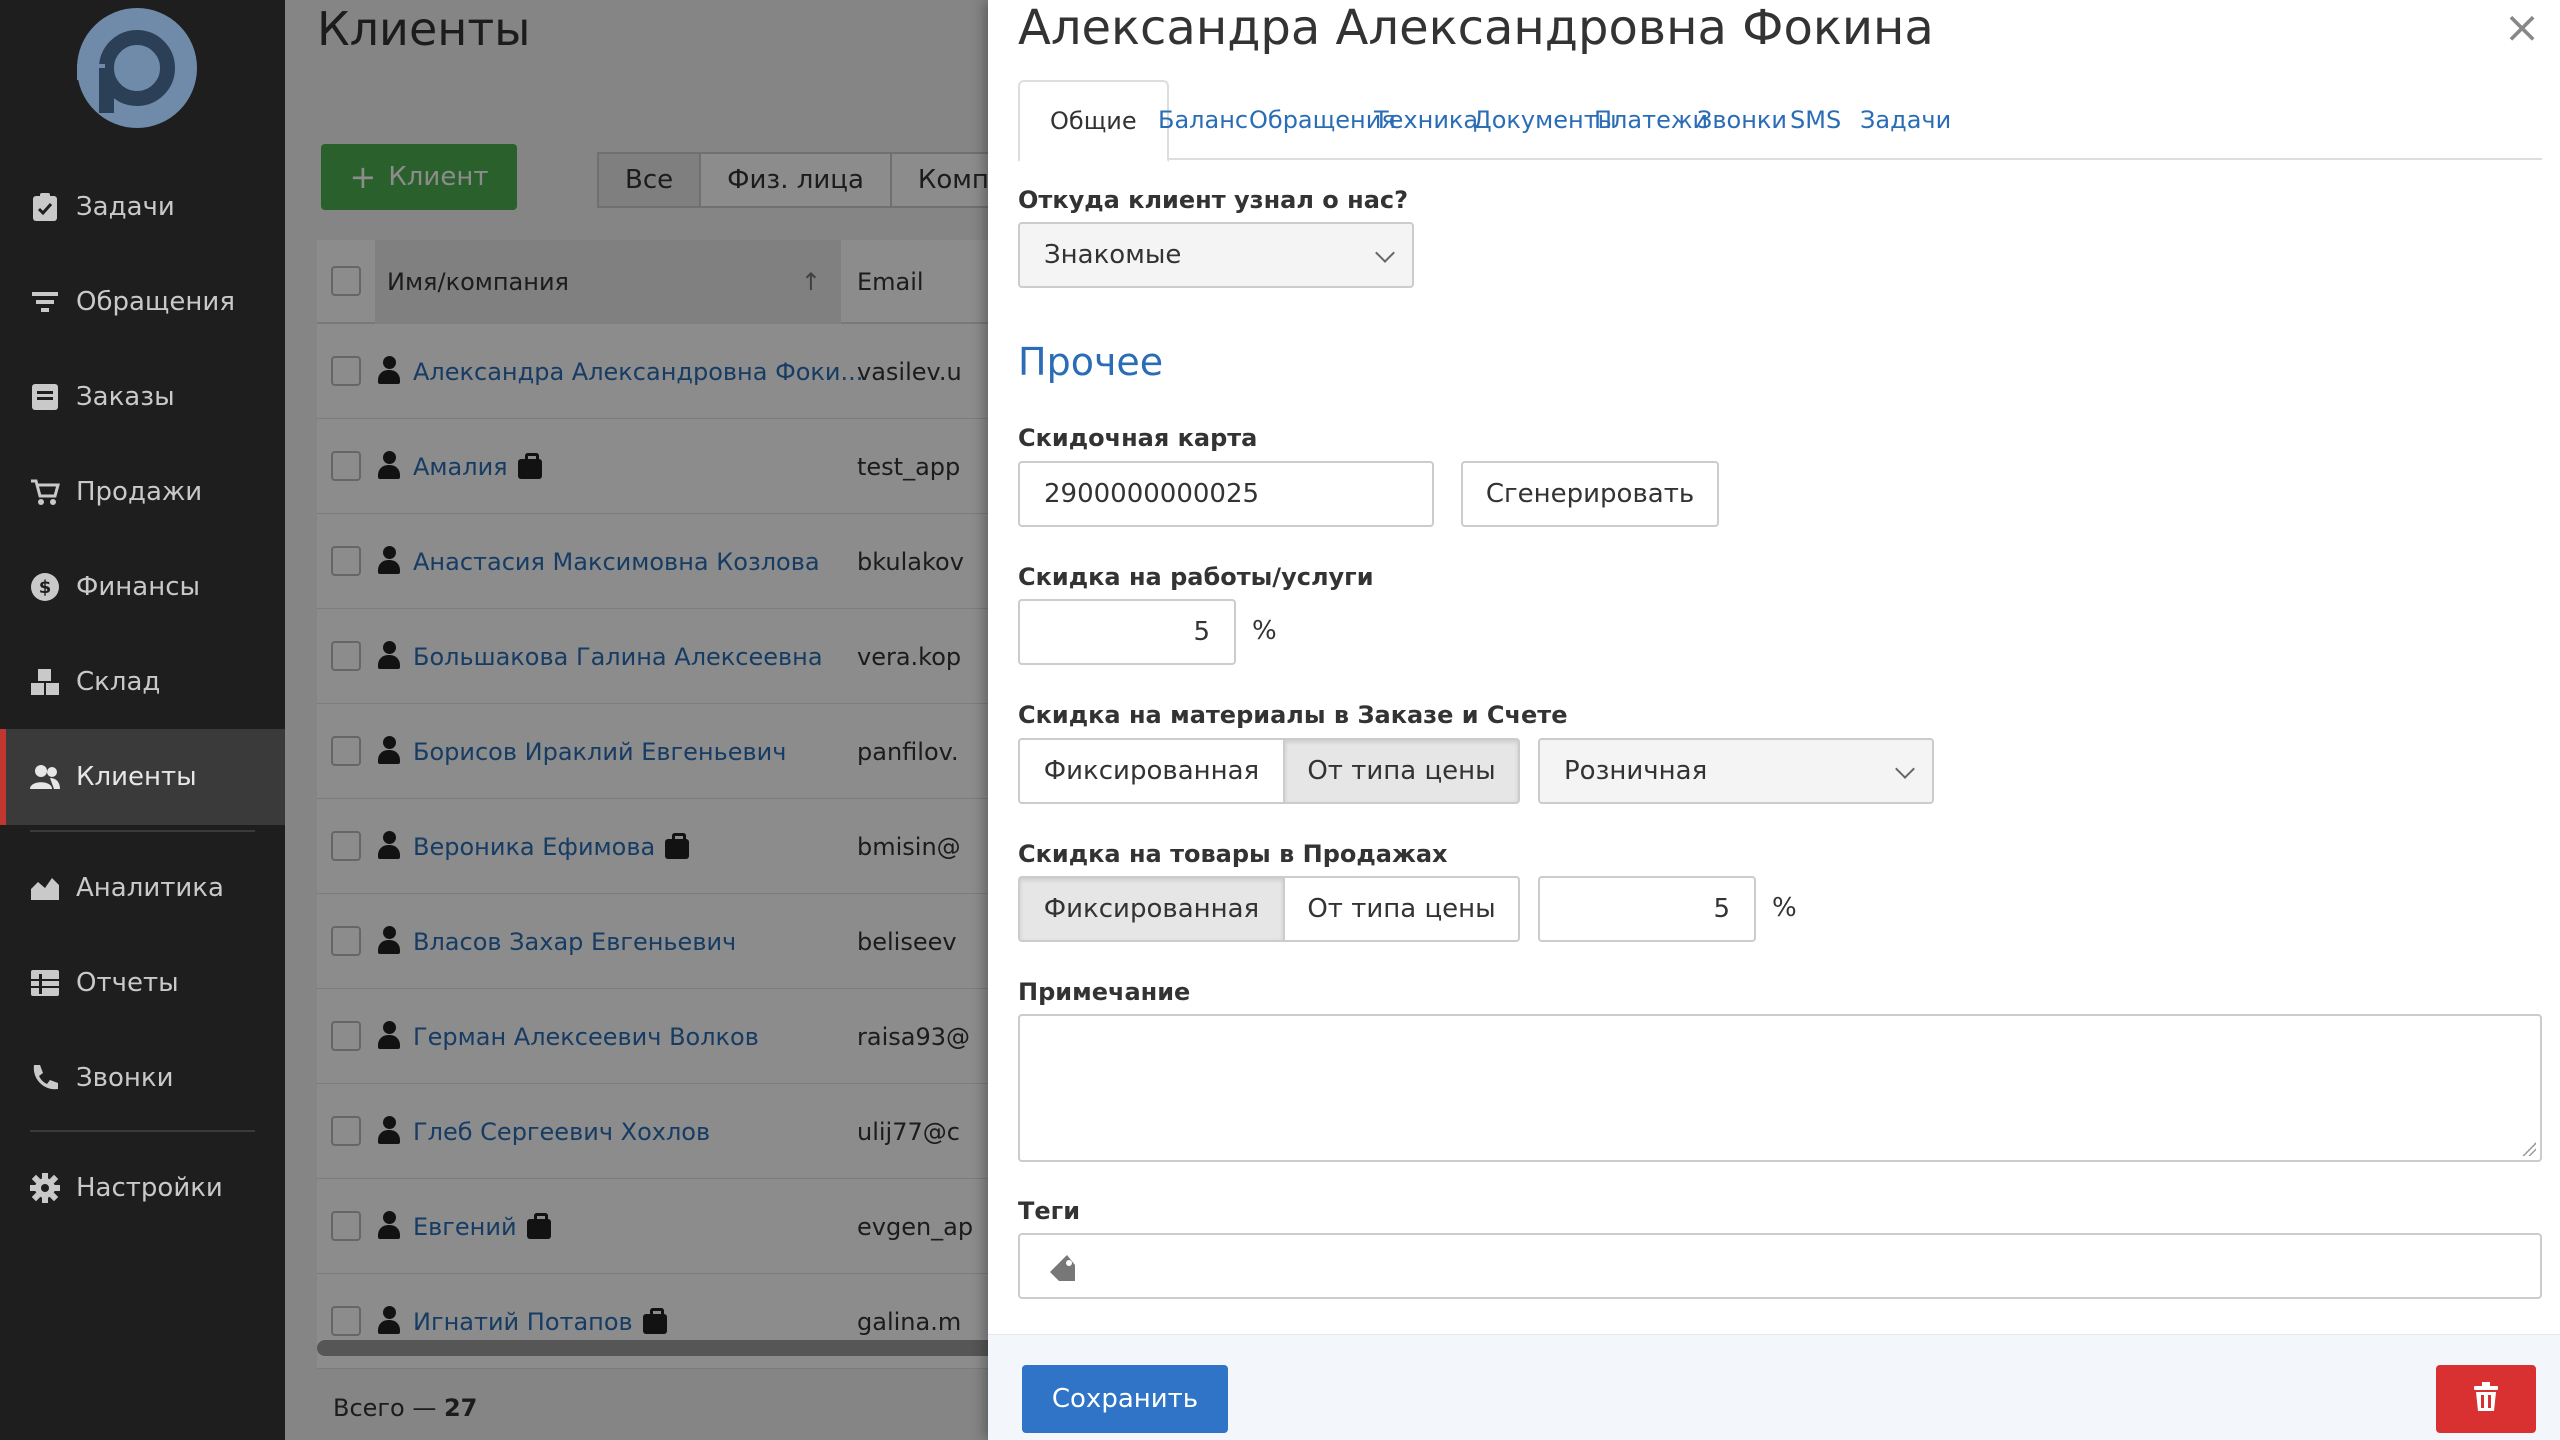 The height and width of the screenshot is (1440, 2560). I want to click on goods-discount-mode: Фиксированная От типа цены, so click(1269, 909).